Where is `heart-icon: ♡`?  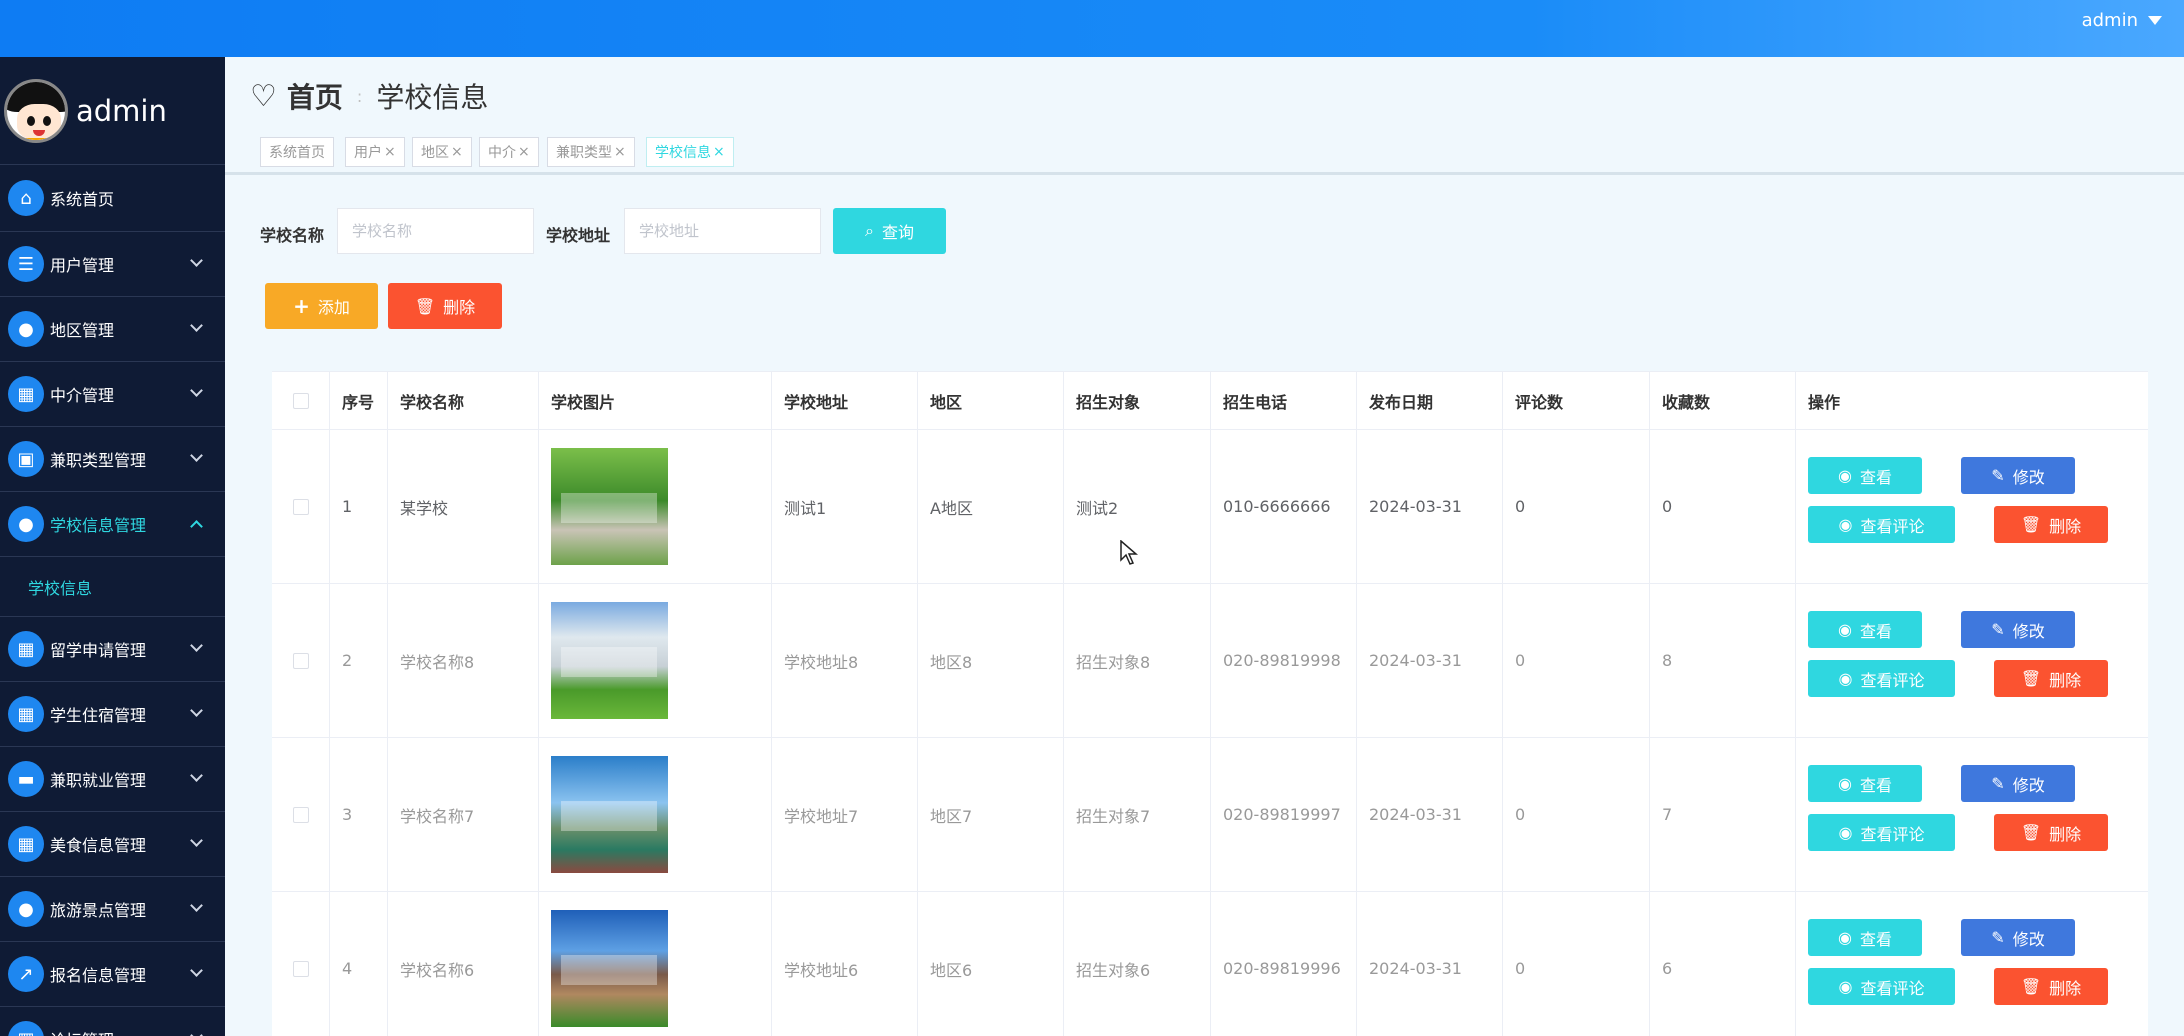
heart-icon: ♡ is located at coordinates (263, 96).